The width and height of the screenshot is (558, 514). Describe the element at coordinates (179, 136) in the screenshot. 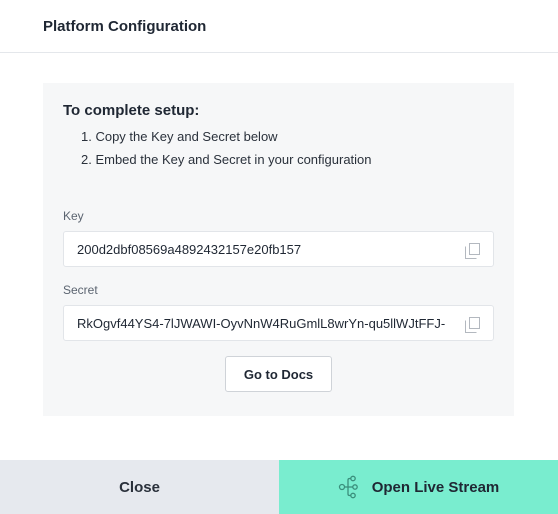

I see `setup-step: 1. Copy the Key and Secret below` at that location.